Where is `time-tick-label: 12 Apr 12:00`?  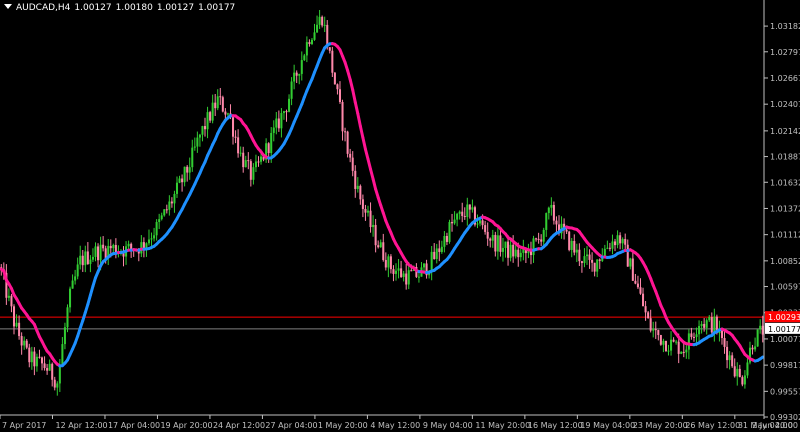 time-tick-label: 12 Apr 12:00 is located at coordinates (81, 425).